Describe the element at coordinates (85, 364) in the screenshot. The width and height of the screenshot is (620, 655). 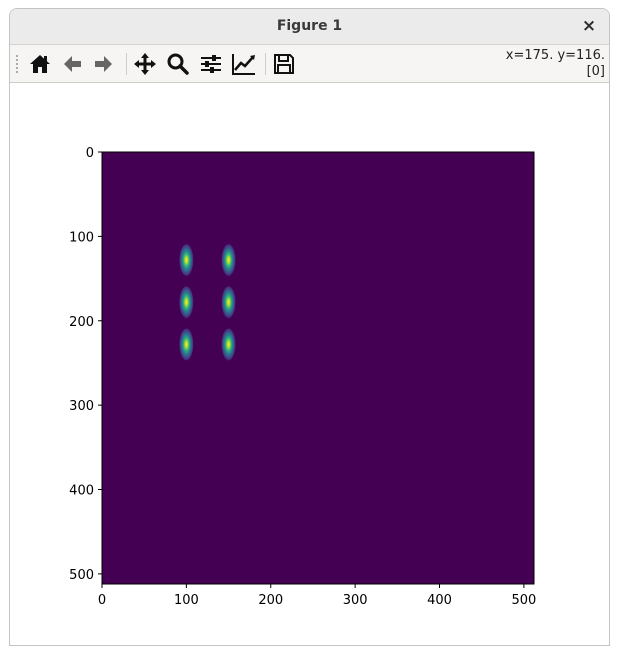
I see `y-axis: 0 100 200 300 400 500` at that location.